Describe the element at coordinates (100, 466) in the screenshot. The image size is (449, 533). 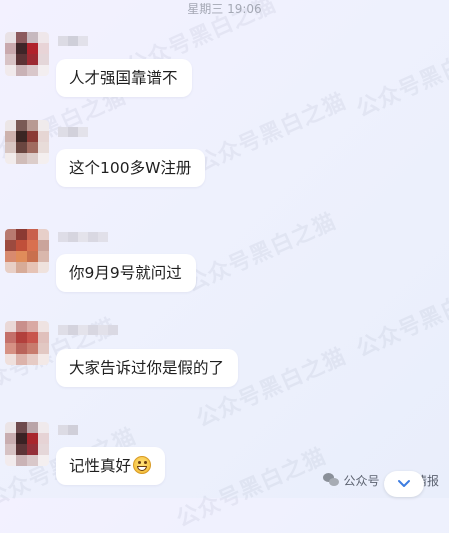
I see `message-text: 记性真好` at that location.